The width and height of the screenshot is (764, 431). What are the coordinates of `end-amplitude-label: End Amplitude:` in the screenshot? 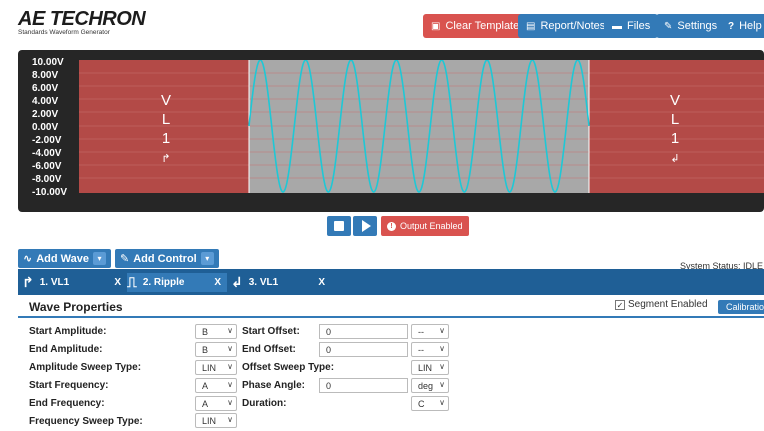 It's located at (66, 349).